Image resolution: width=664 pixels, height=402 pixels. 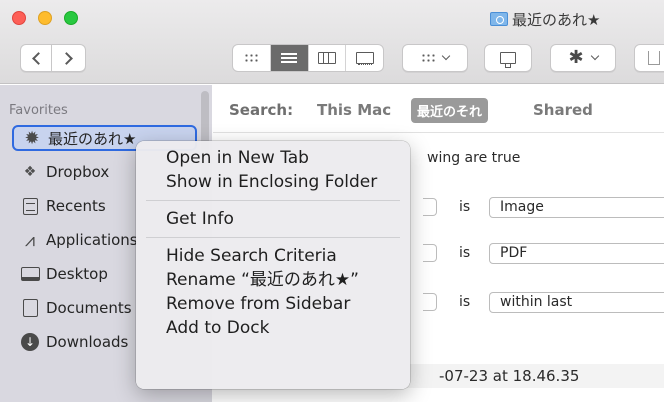 What do you see at coordinates (576, 57) in the screenshot?
I see `gear-icon: ✱` at bounding box center [576, 57].